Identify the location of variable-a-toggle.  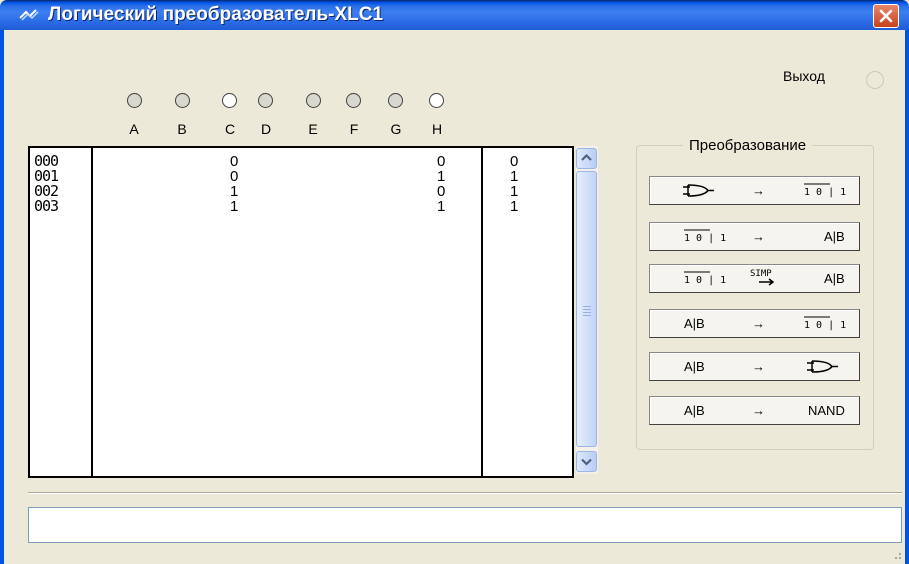
(134, 100).